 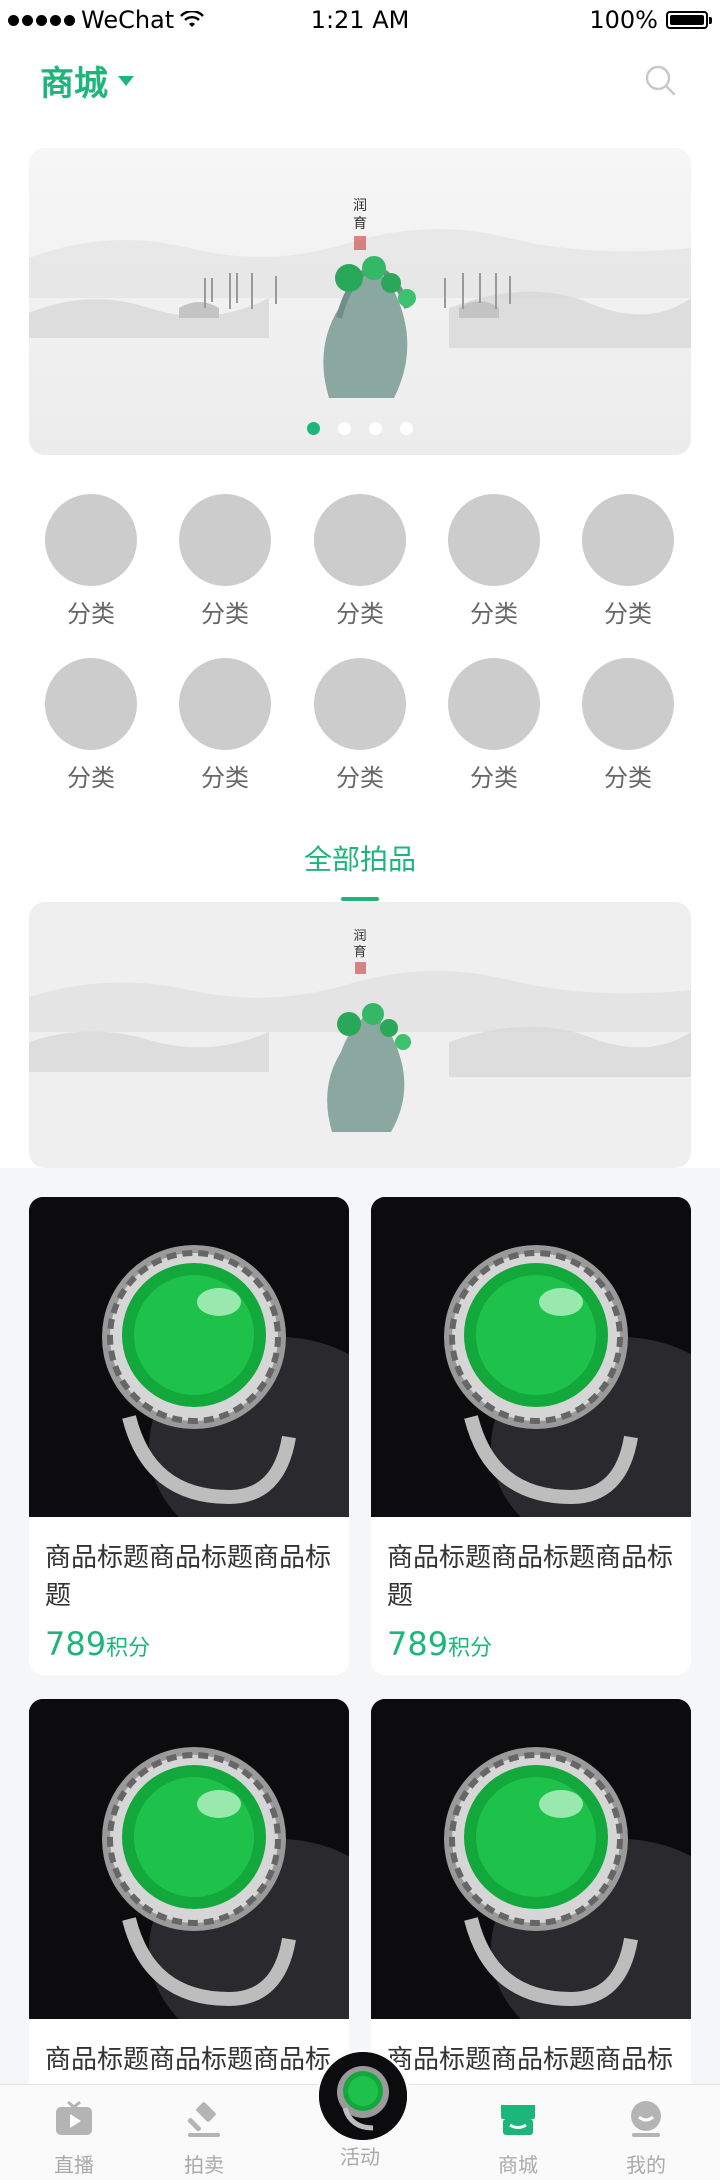 I want to click on page-title: 商城, so click(x=74, y=84).